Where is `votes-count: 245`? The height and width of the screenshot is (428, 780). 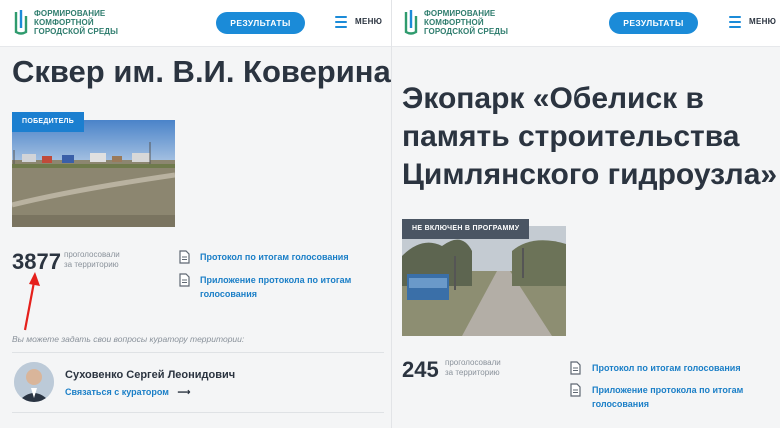
votes-count: 245 is located at coordinates (420, 369).